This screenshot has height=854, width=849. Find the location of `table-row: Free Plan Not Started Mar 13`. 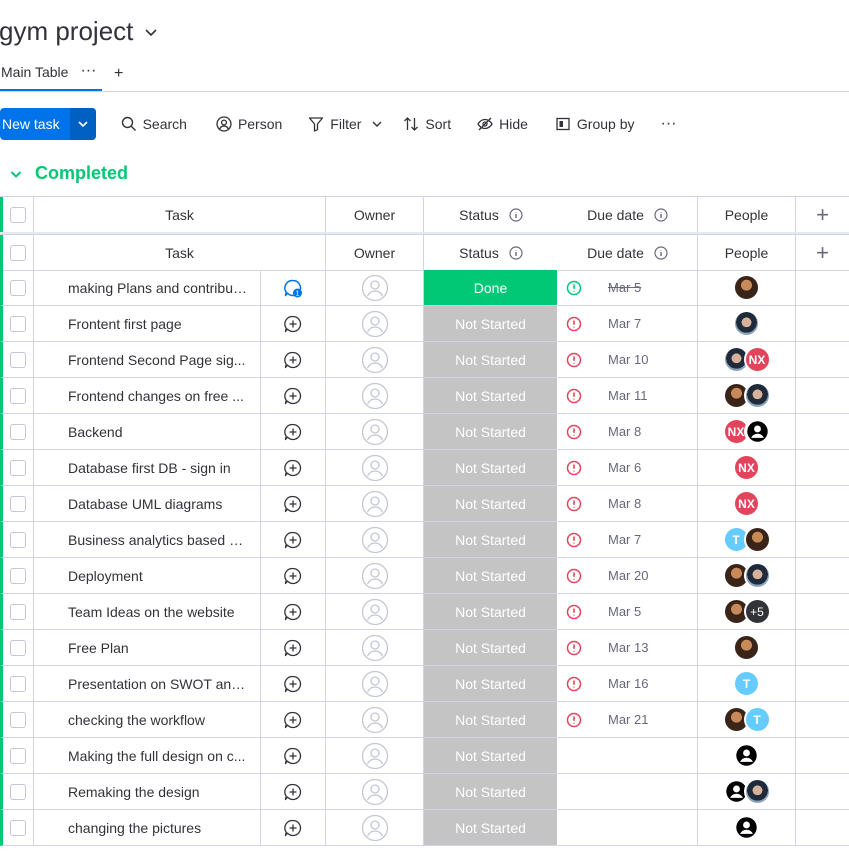

table-row: Free Plan Not Started Mar 13 is located at coordinates (424, 648).